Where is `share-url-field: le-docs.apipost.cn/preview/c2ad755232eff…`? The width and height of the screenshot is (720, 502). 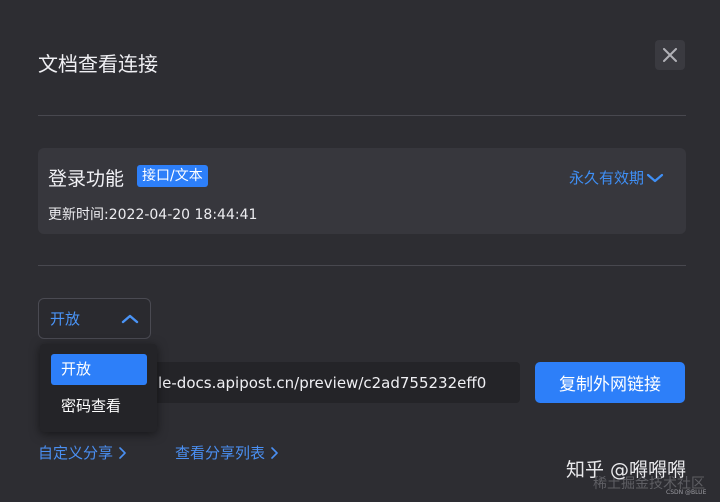 share-url-field: le-docs.apipost.cn/preview/c2ad755232eff… is located at coordinates (335, 382).